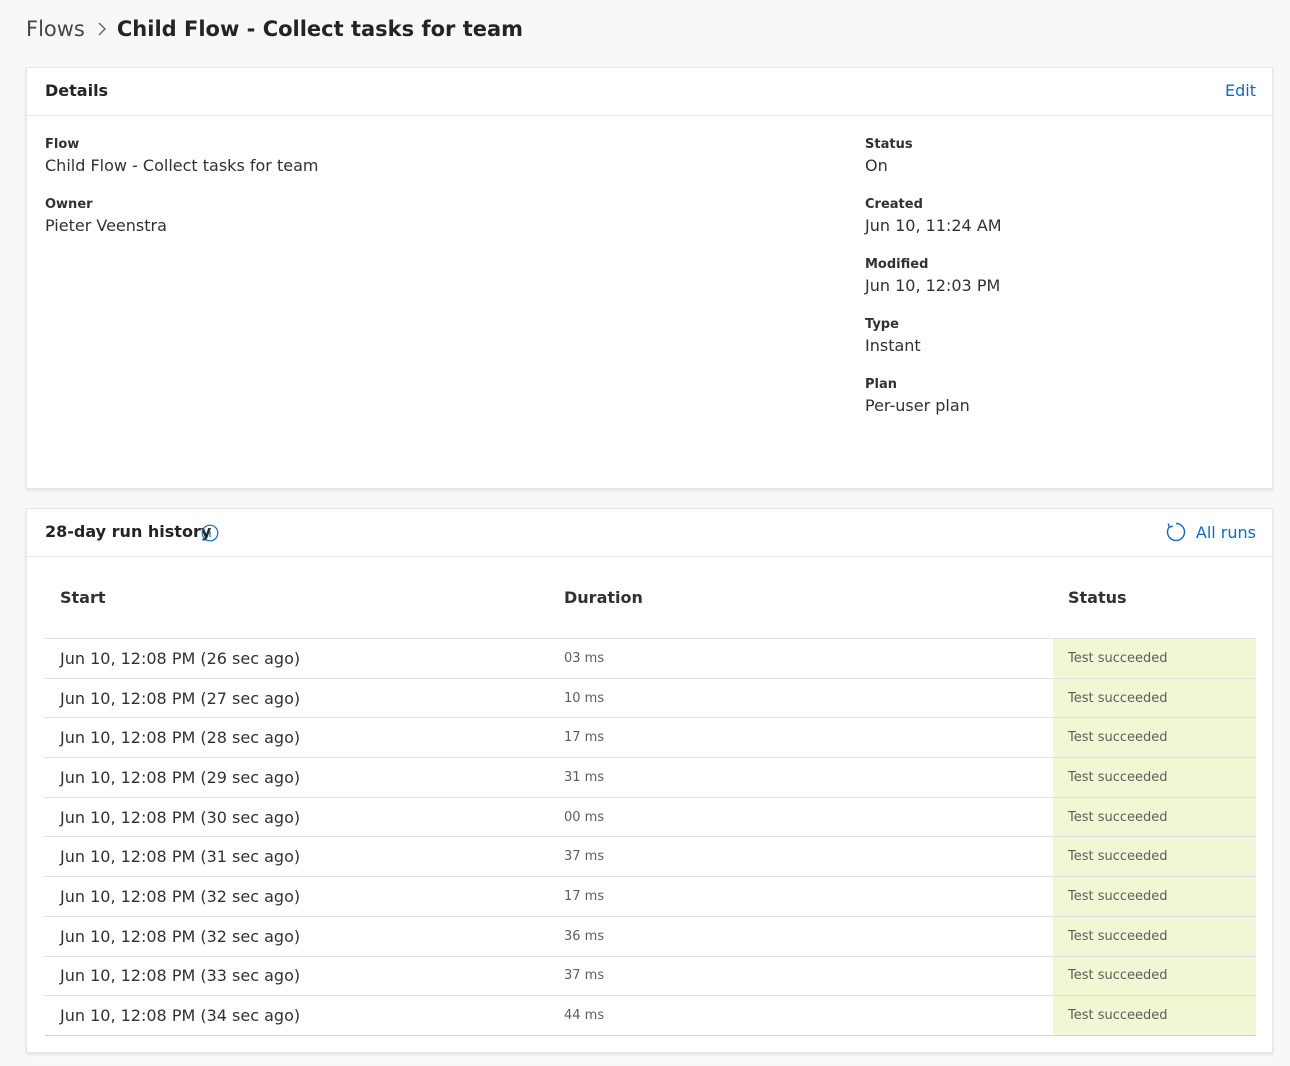  What do you see at coordinates (102, 29) in the screenshot?
I see `chevron-right-icon` at bounding box center [102, 29].